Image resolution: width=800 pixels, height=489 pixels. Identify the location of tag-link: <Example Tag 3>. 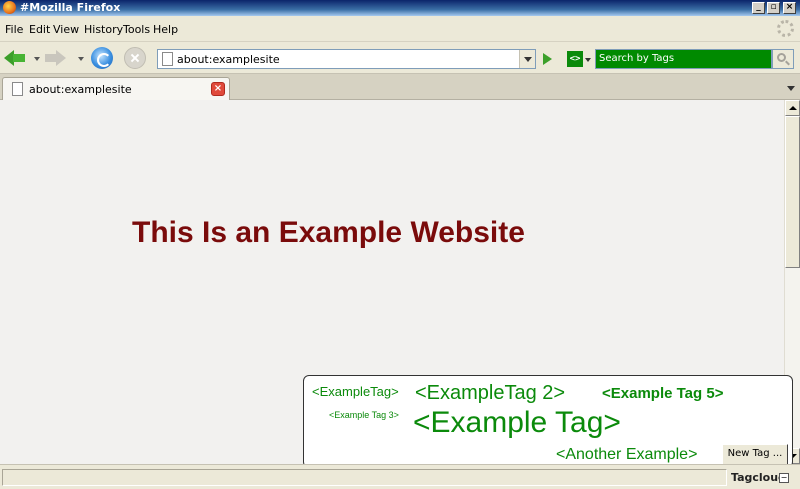
(364, 415).